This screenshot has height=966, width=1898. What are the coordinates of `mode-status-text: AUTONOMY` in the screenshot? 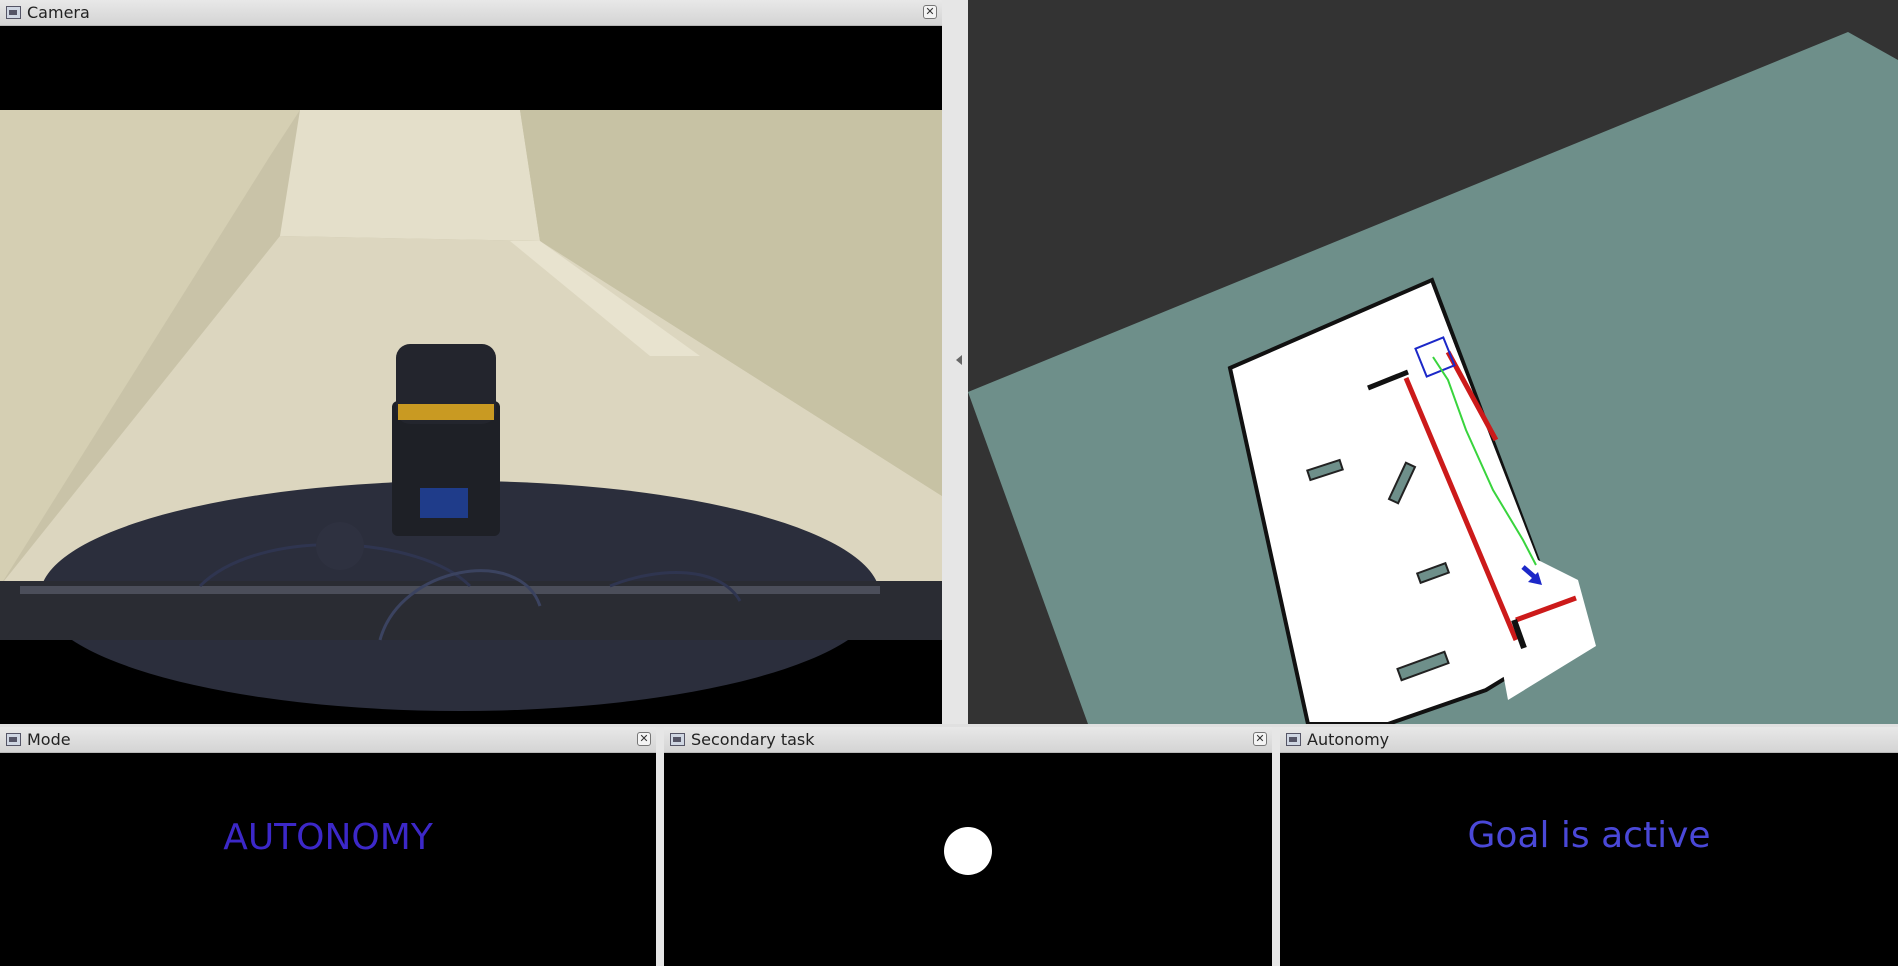 It's located at (328, 837).